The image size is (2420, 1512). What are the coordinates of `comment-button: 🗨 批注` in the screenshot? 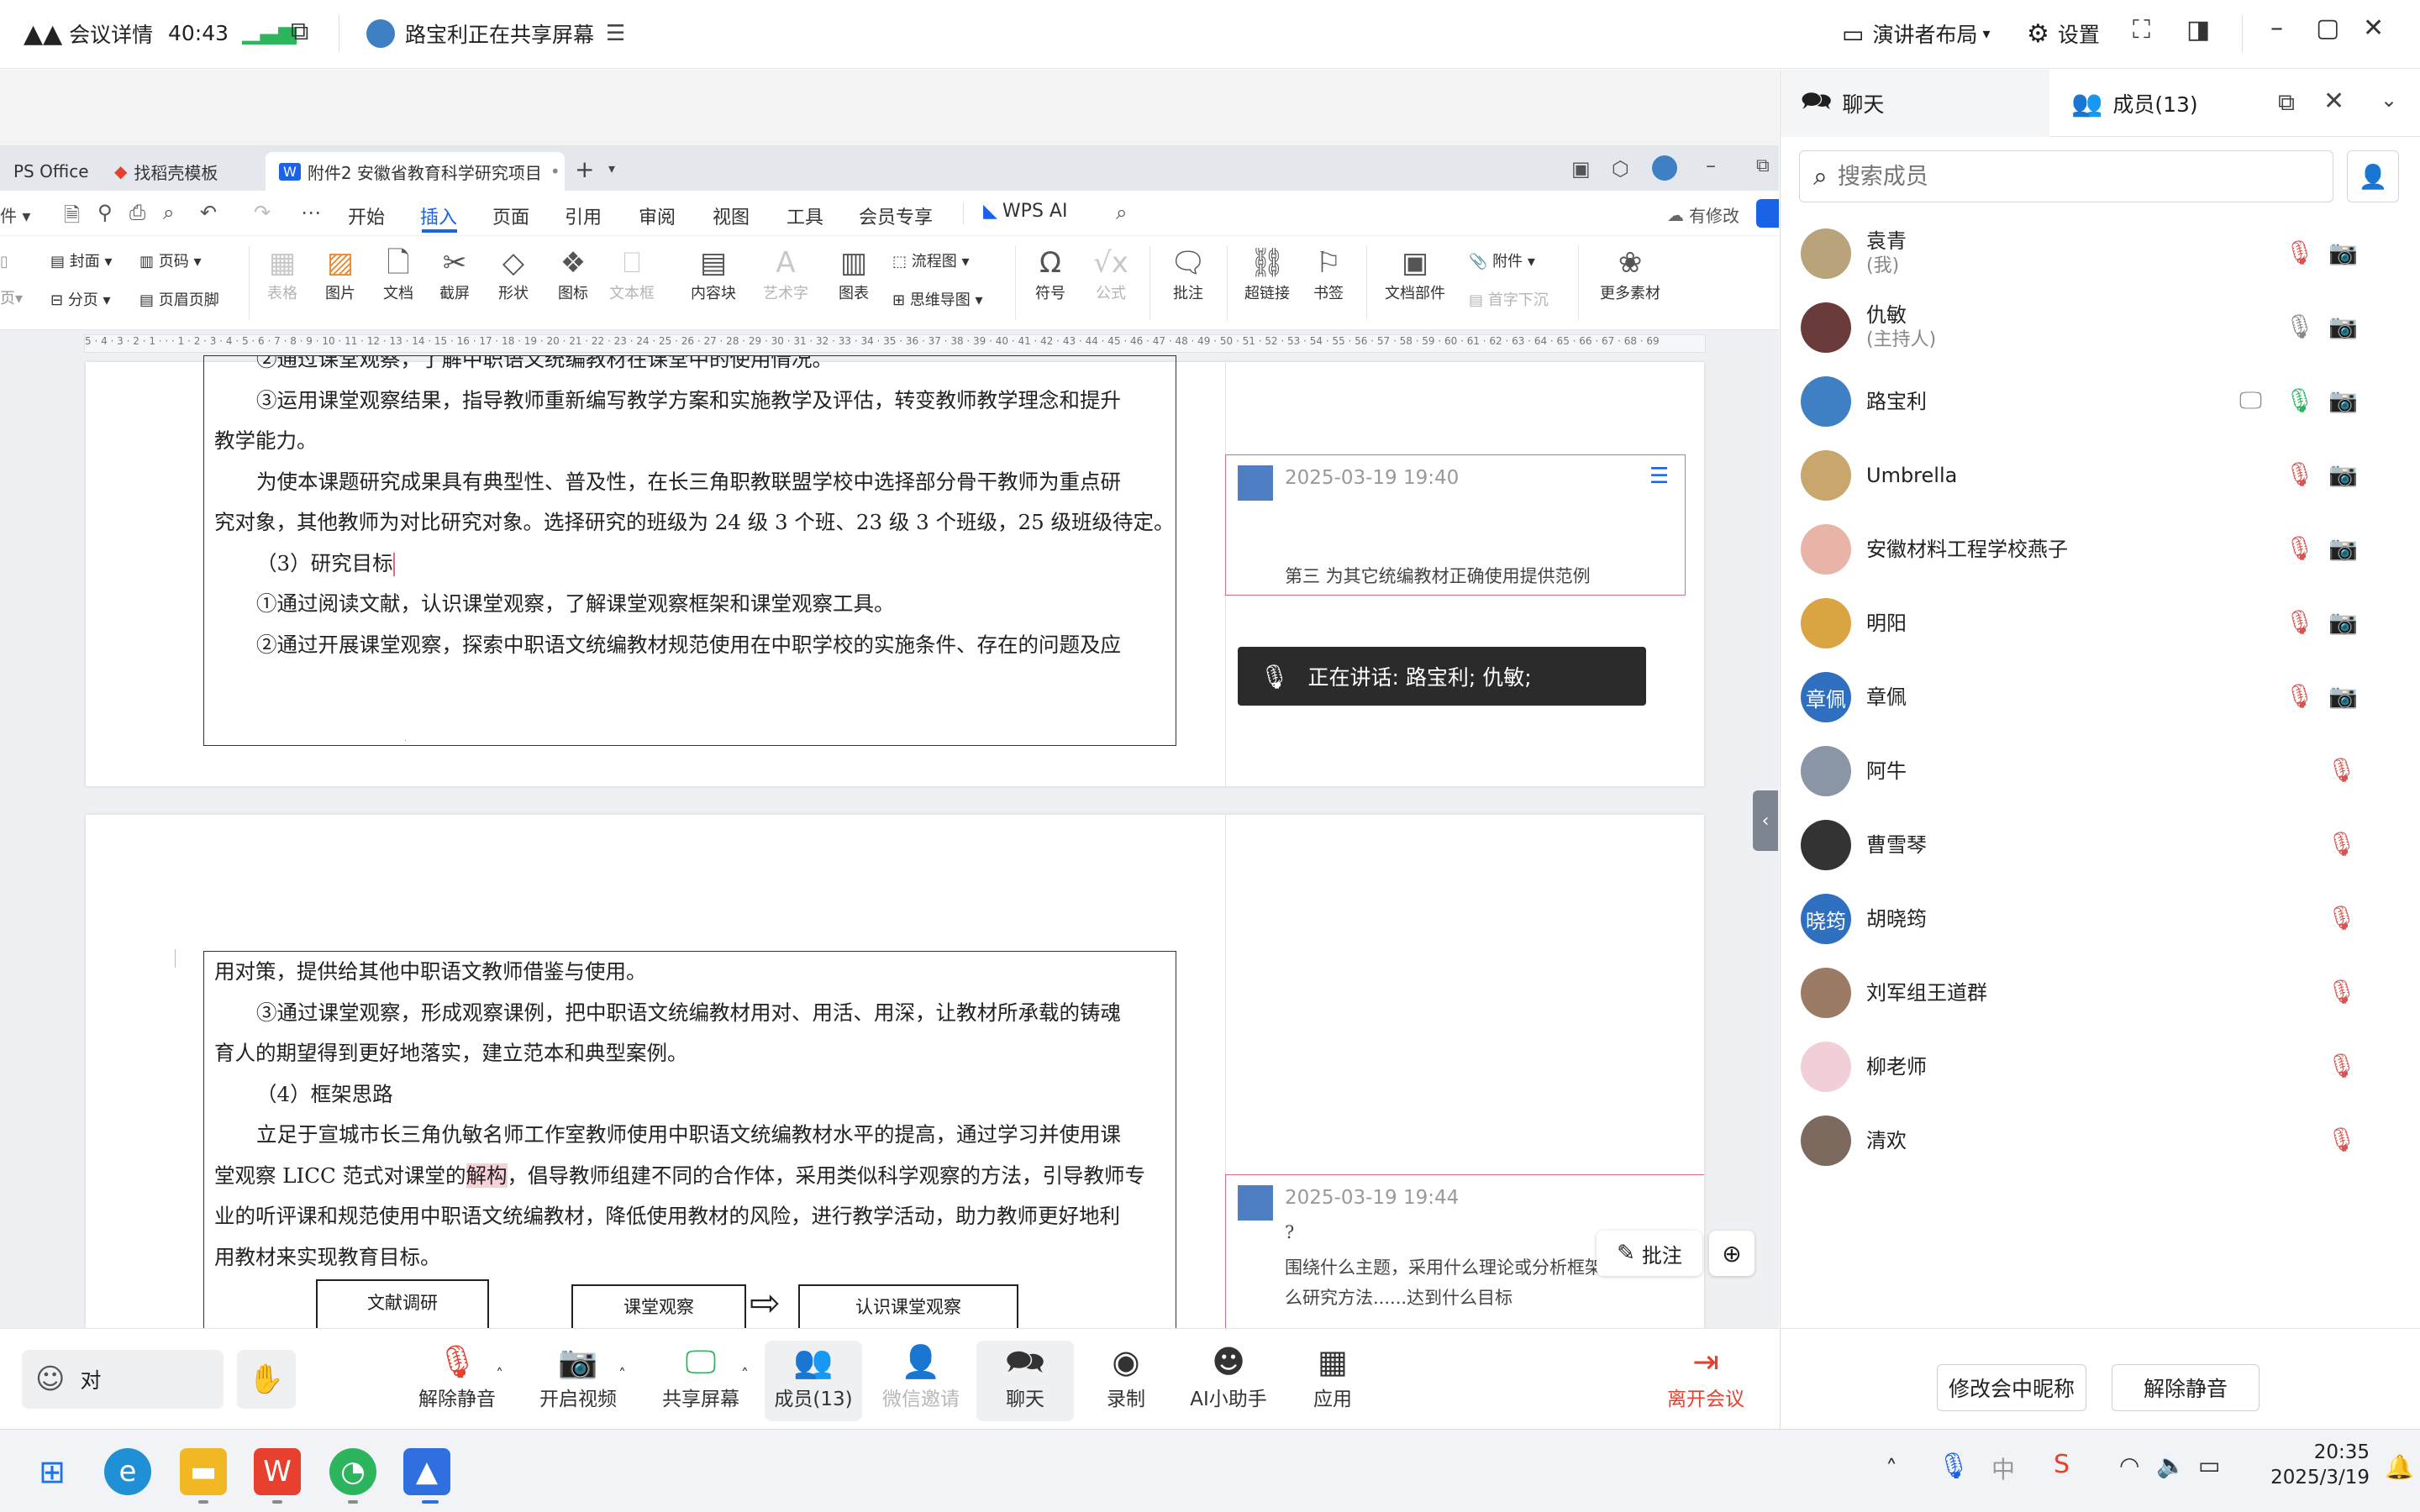 It's located at (1188, 273).